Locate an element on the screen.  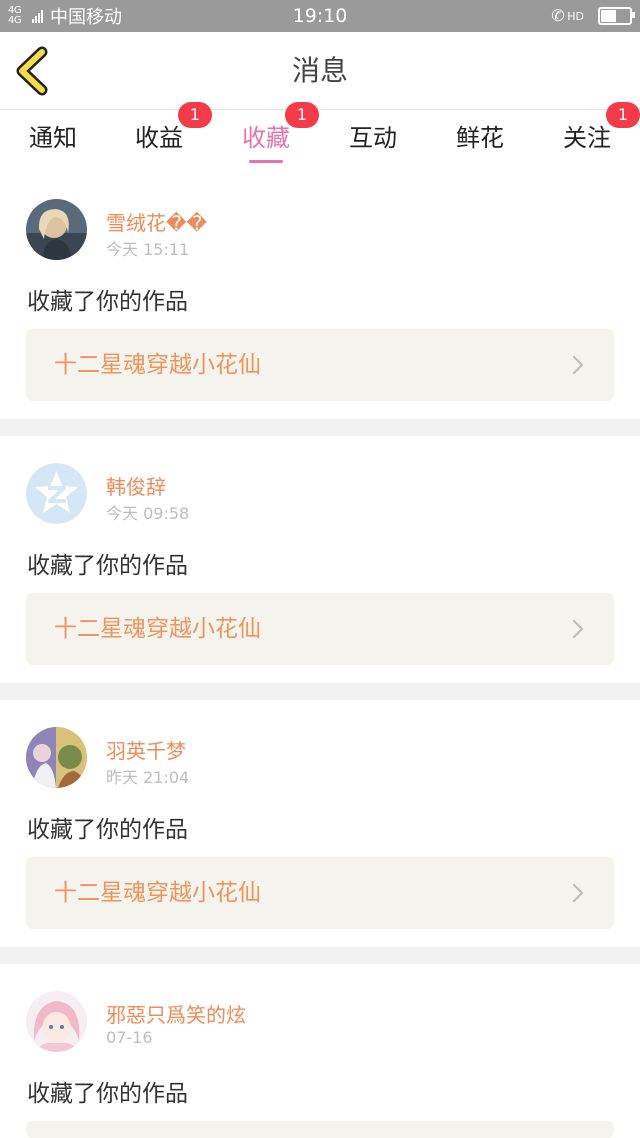
battery-icon is located at coordinates (616, 16).